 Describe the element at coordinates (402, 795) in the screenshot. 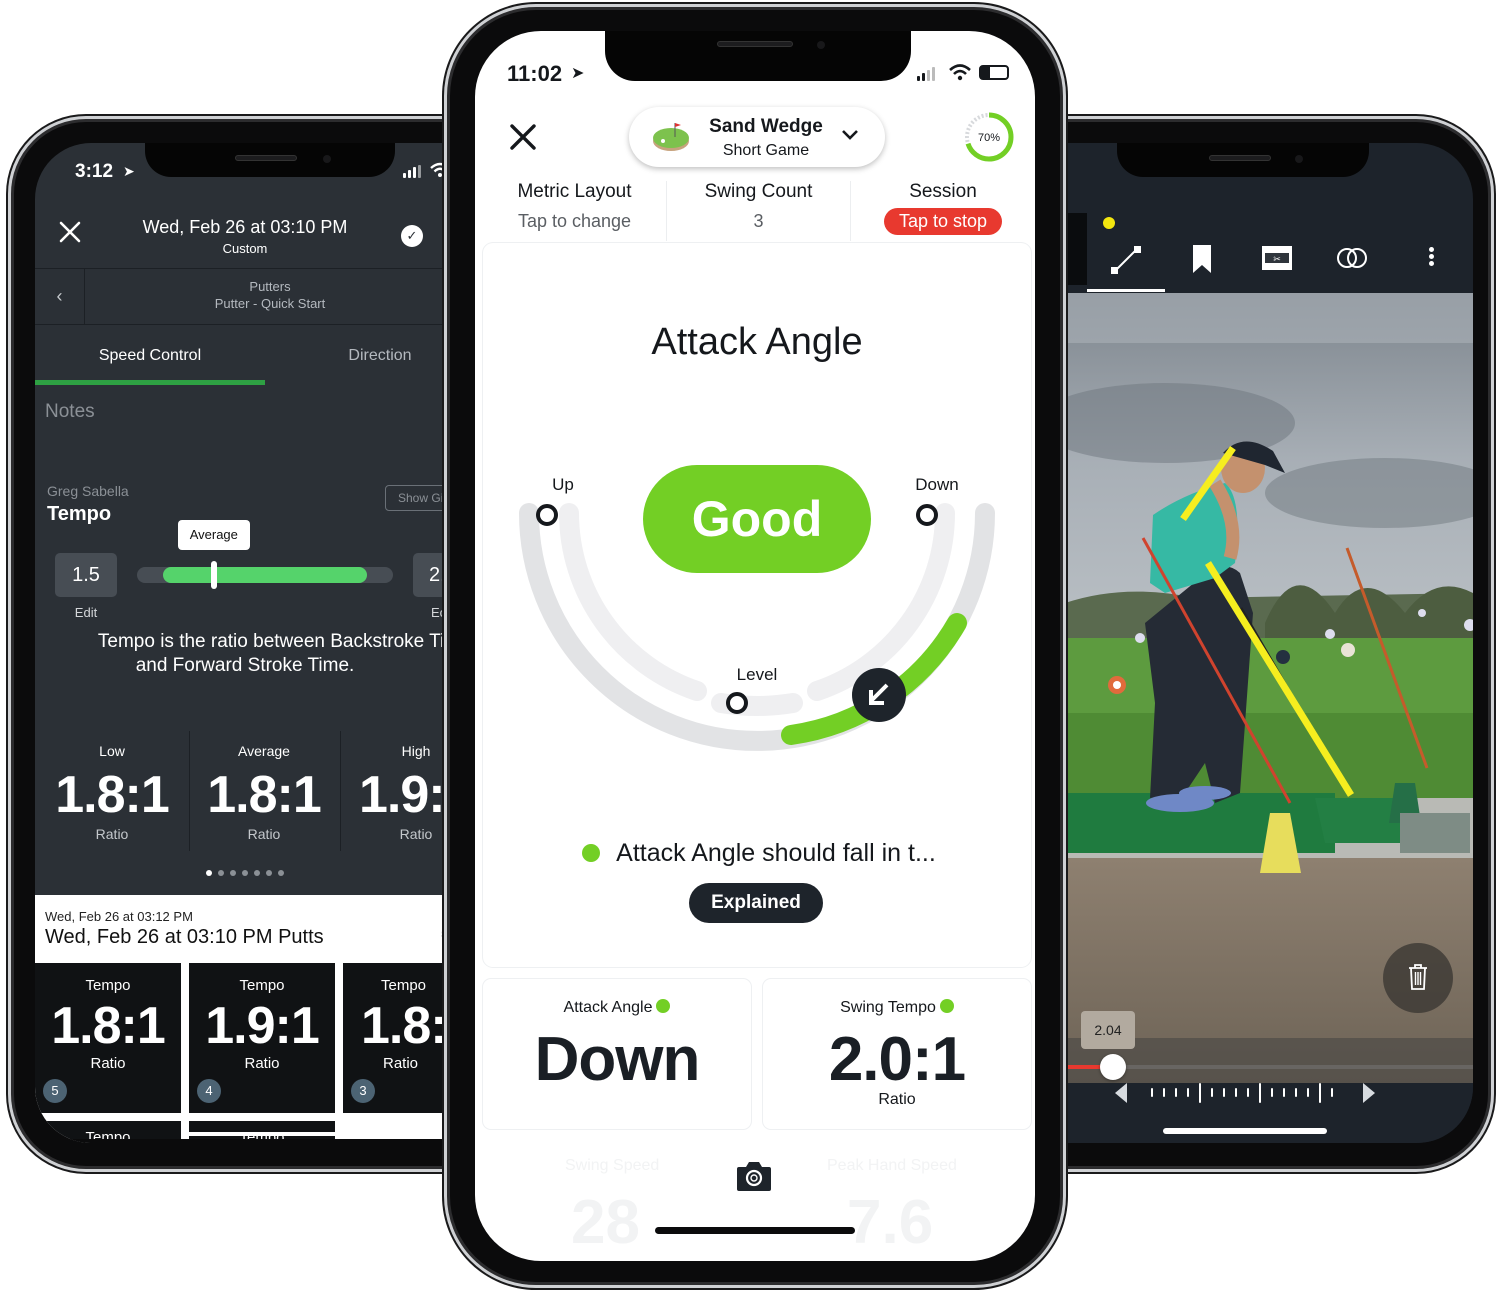

I see `summary-value: 1.9:` at that location.